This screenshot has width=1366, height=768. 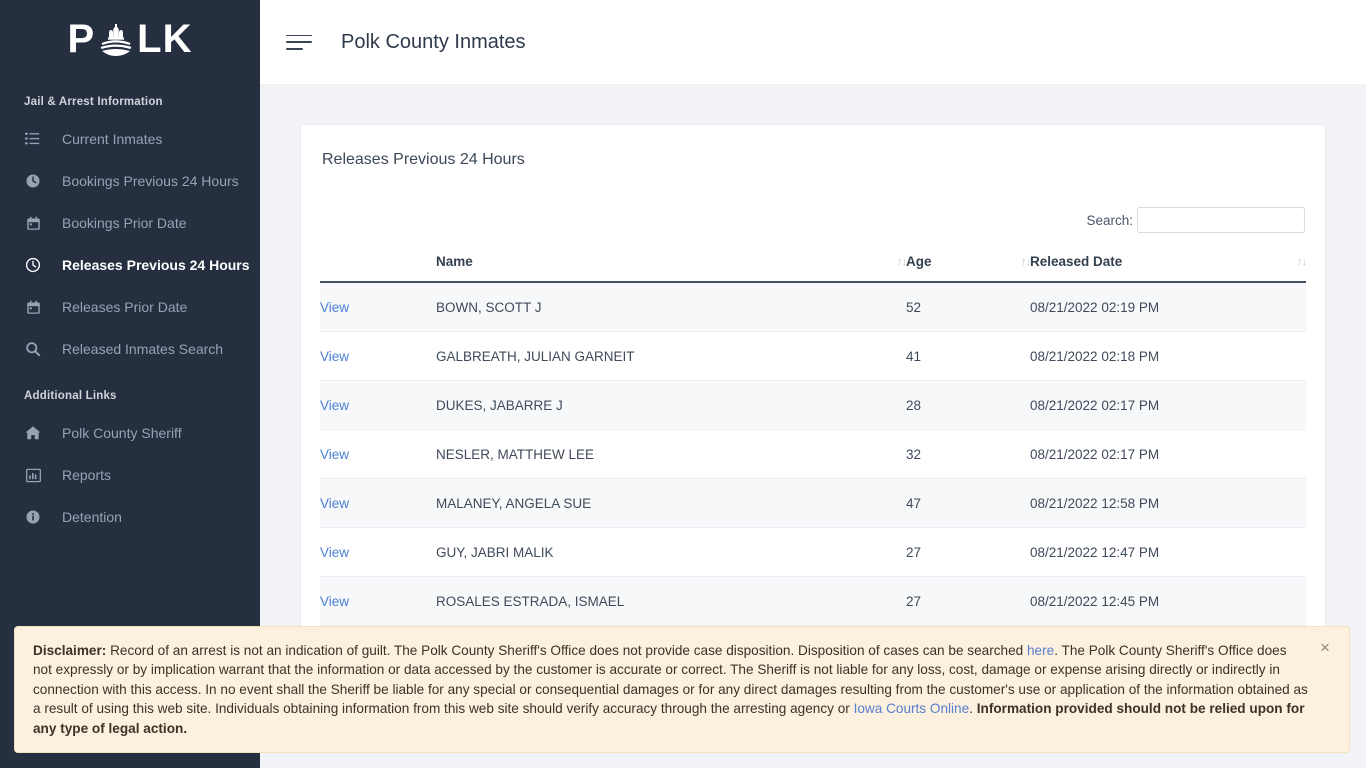 I want to click on table-row: View BOWN, SCOTT J 52 08/21/2022 02:19 PM, so click(x=813, y=307).